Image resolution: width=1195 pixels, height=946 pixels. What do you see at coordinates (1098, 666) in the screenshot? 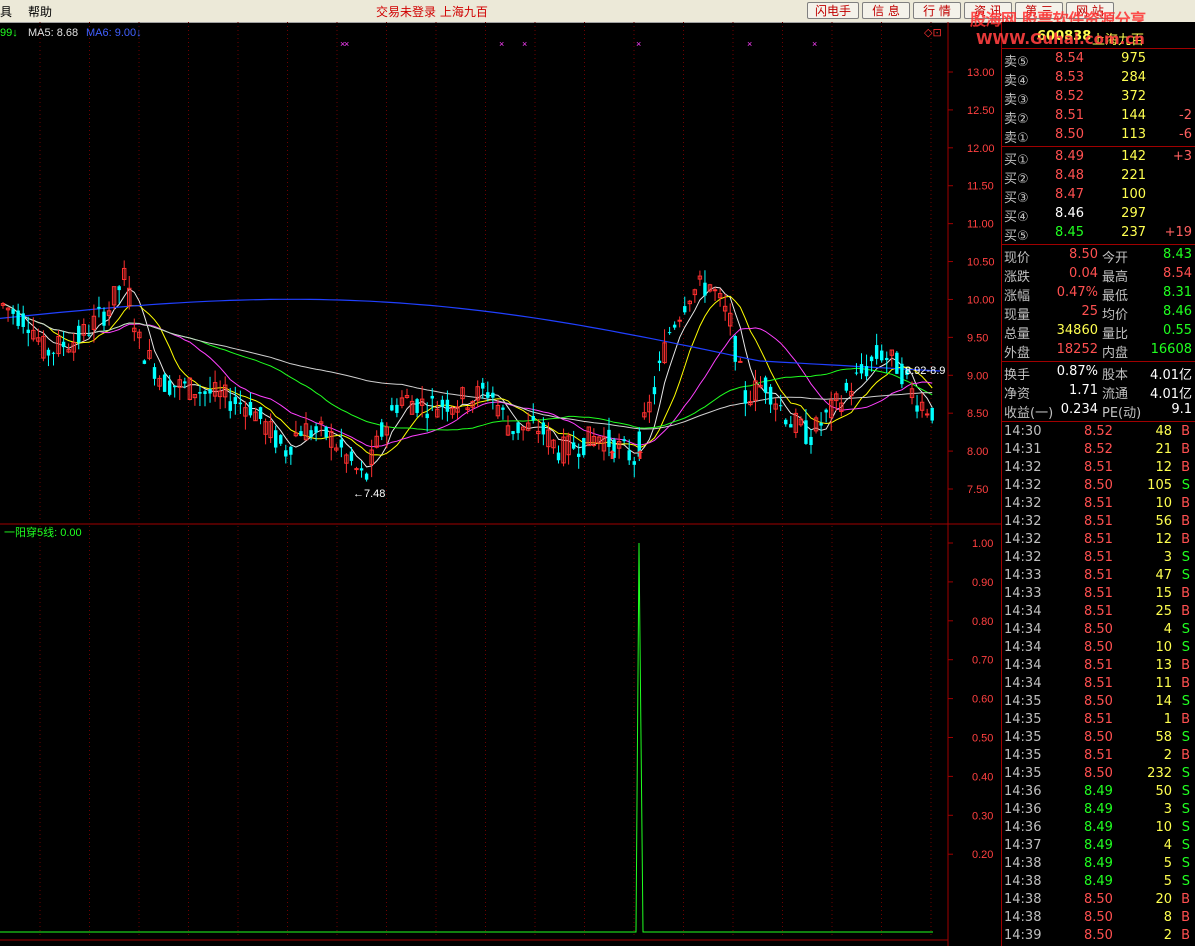
I see `tick-row: 14:34 8.51 13 B` at bounding box center [1098, 666].